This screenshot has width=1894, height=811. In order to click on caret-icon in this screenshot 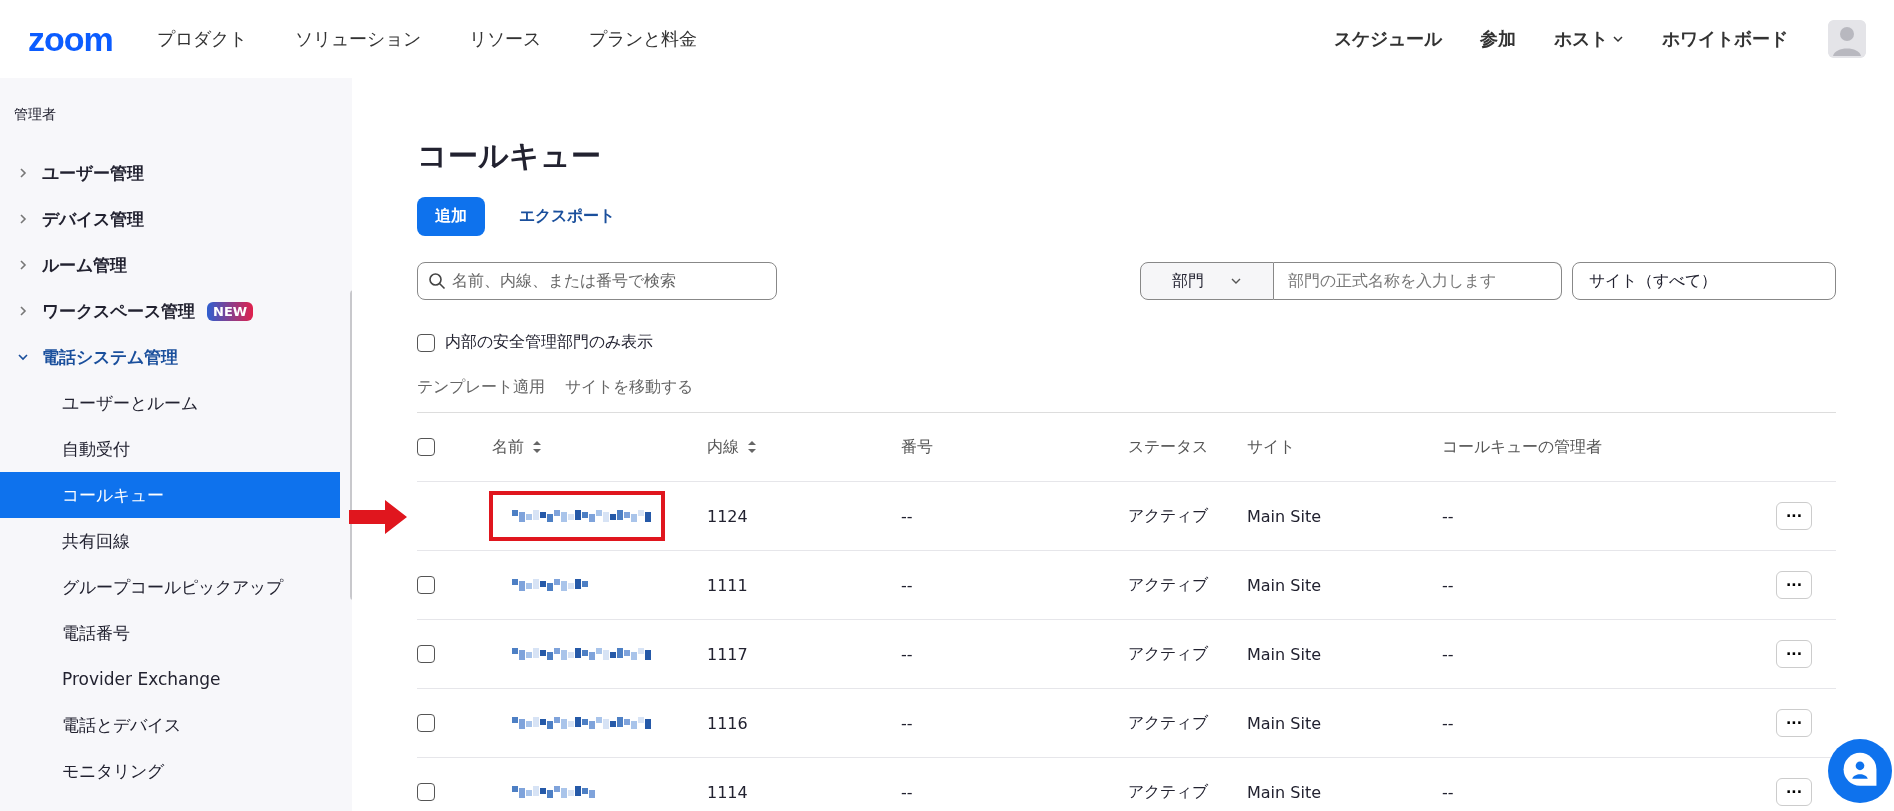, I will do `click(1618, 39)`.